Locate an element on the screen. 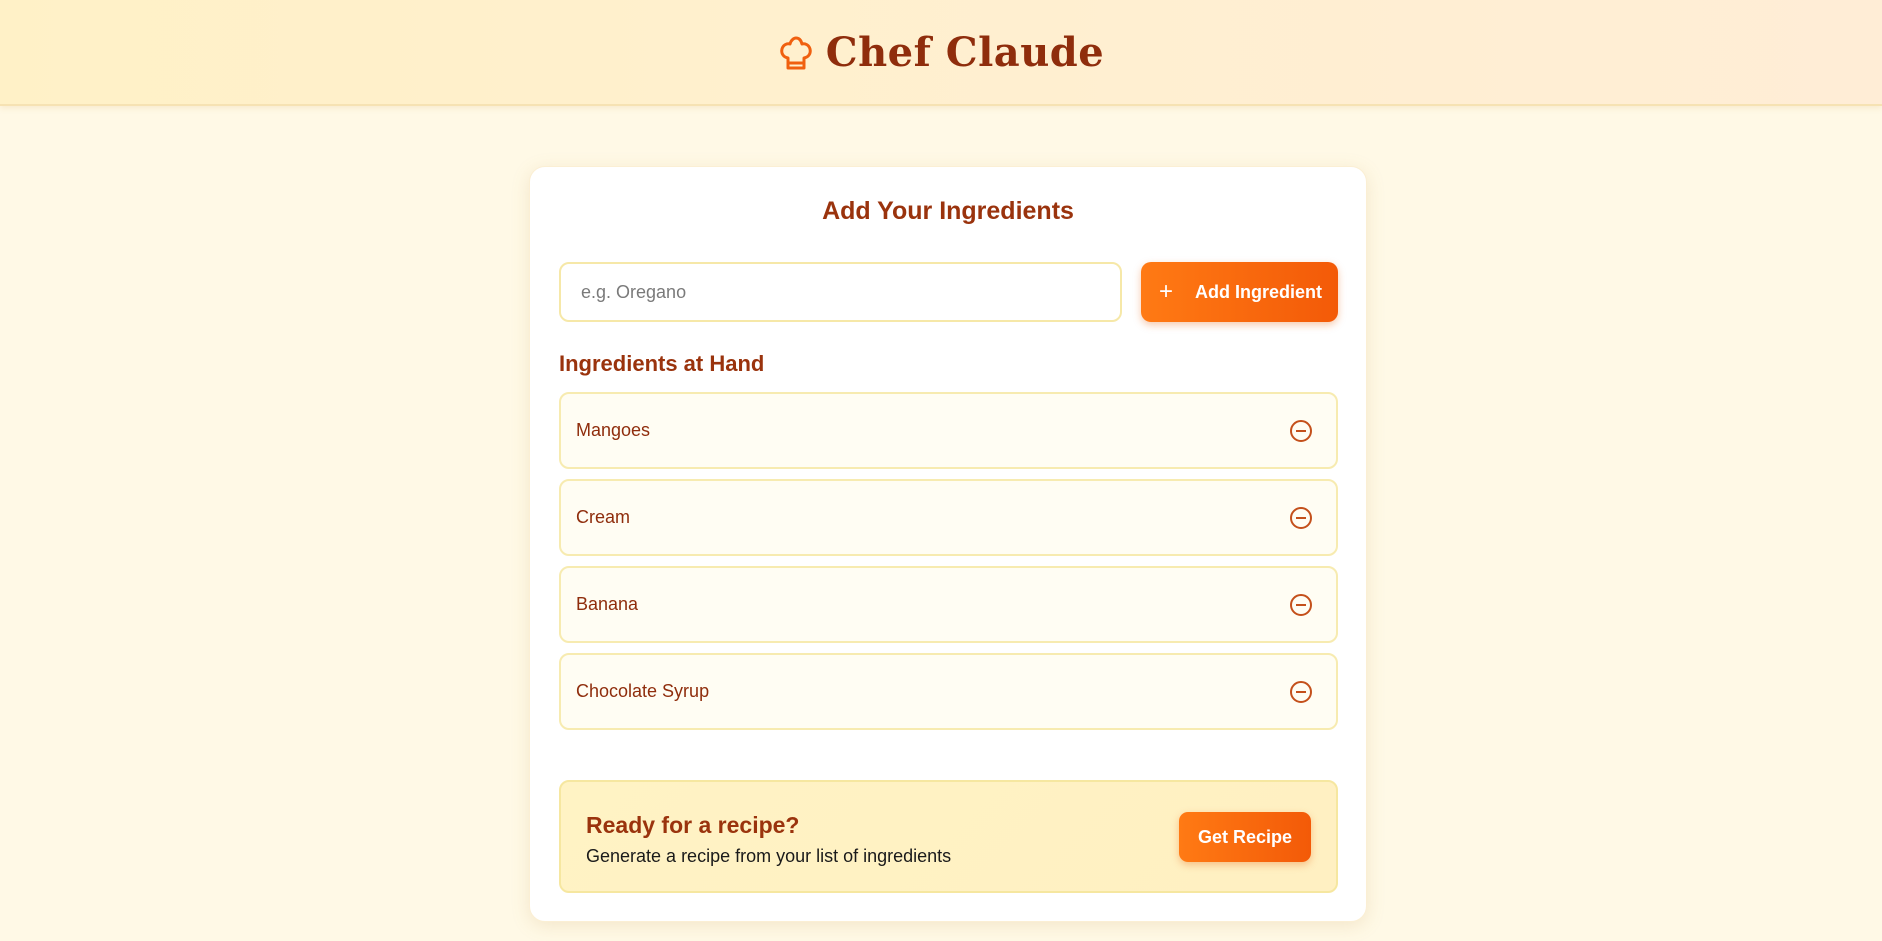 The height and width of the screenshot is (941, 1882). ingredient-item: Banana is located at coordinates (948, 604).